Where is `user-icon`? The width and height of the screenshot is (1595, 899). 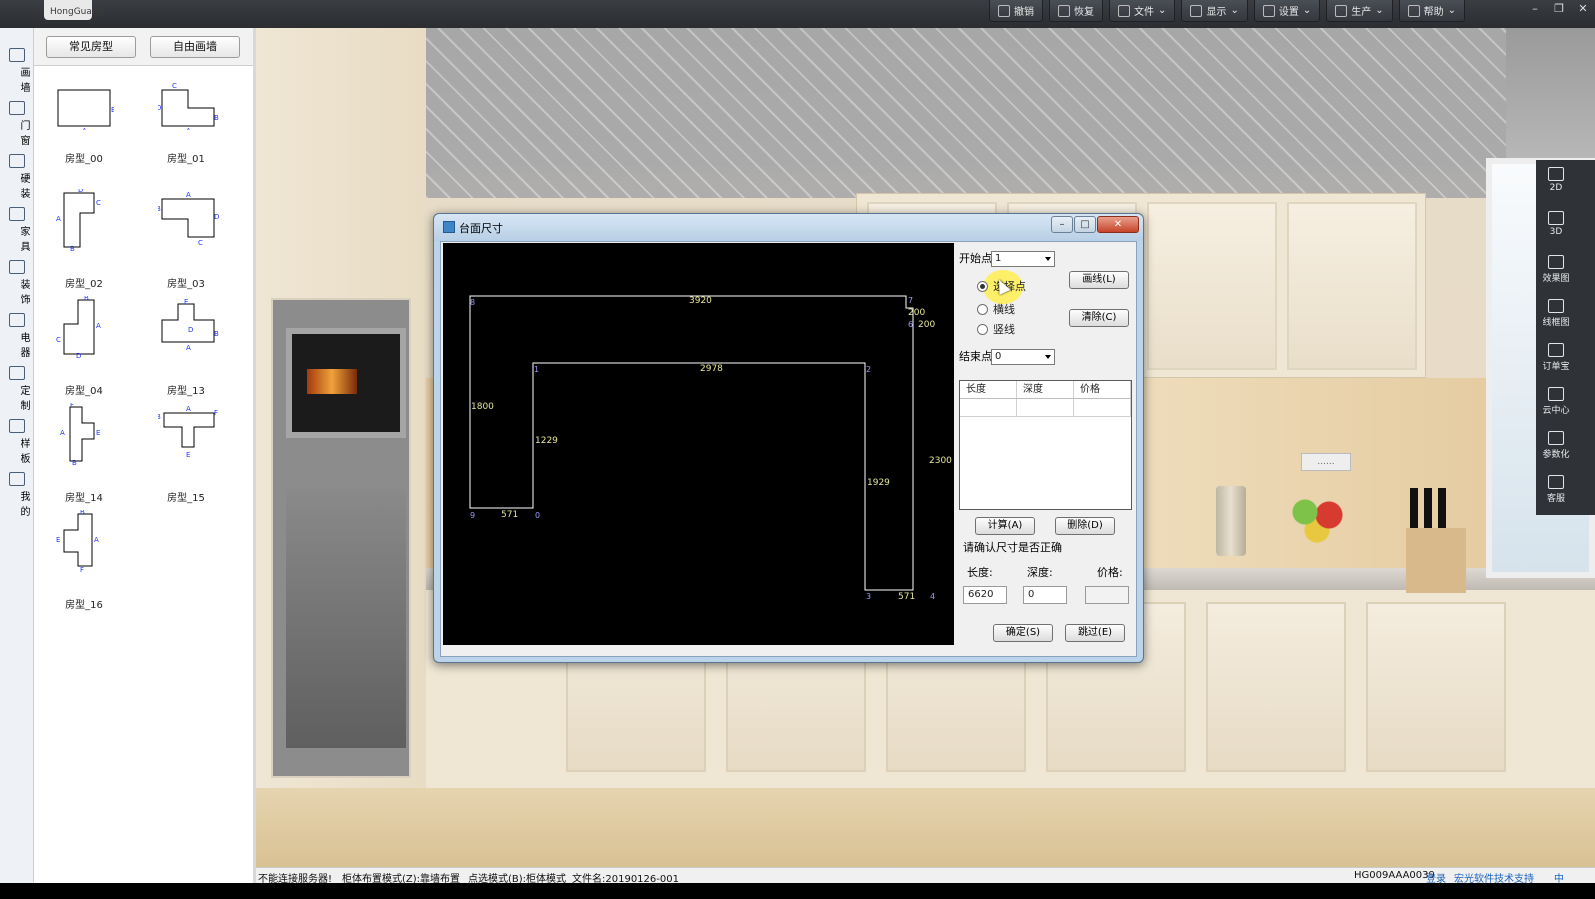
user-icon is located at coordinates (17, 479).